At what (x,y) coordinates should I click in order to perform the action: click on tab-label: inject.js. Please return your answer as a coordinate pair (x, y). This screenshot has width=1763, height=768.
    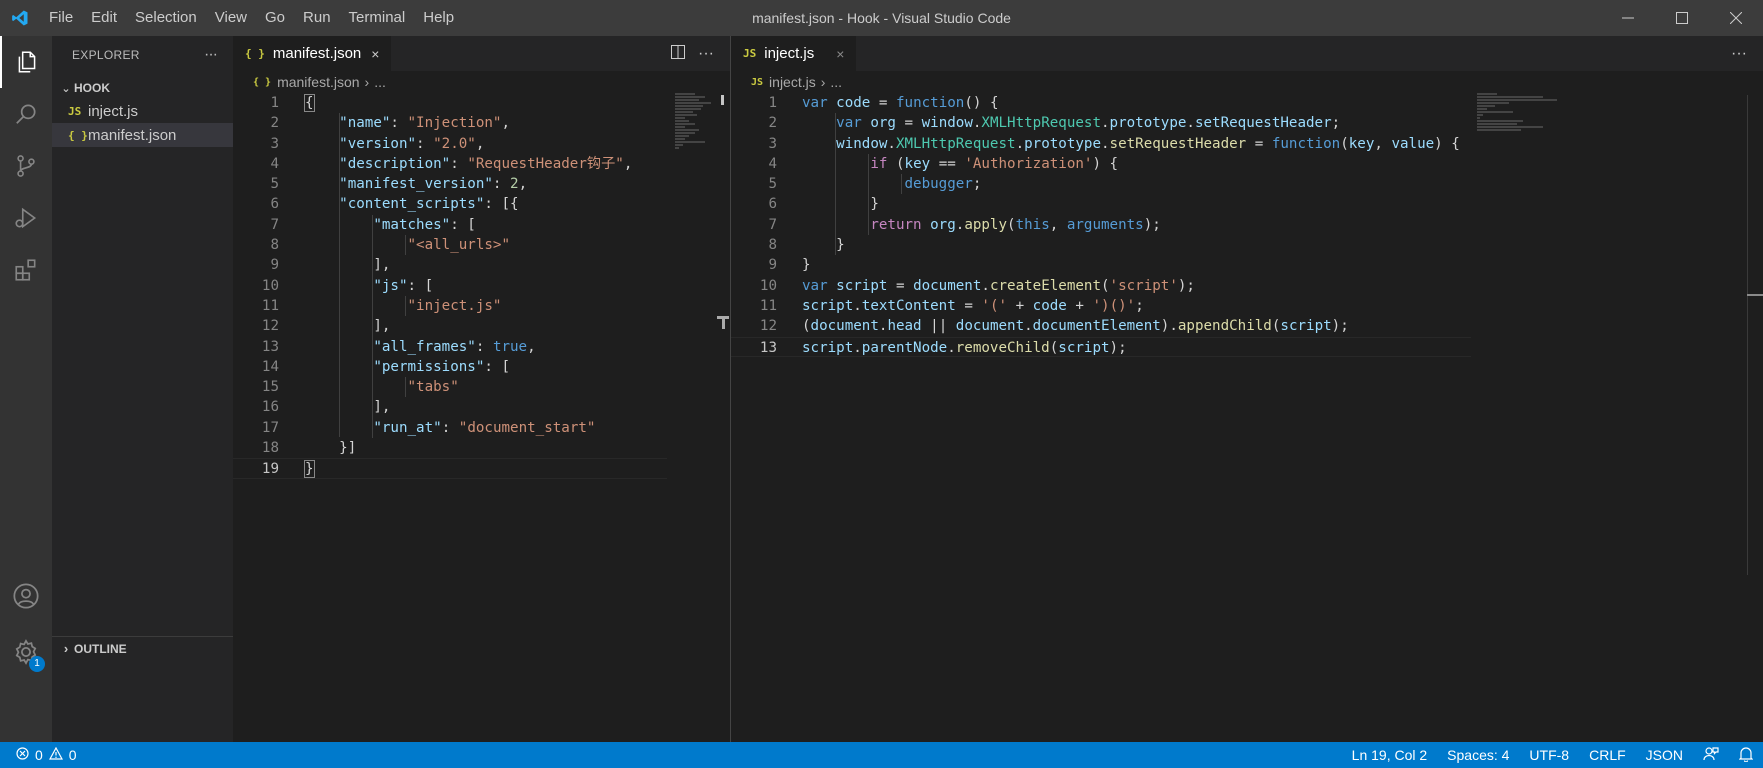
    Looking at the image, I should click on (789, 53).